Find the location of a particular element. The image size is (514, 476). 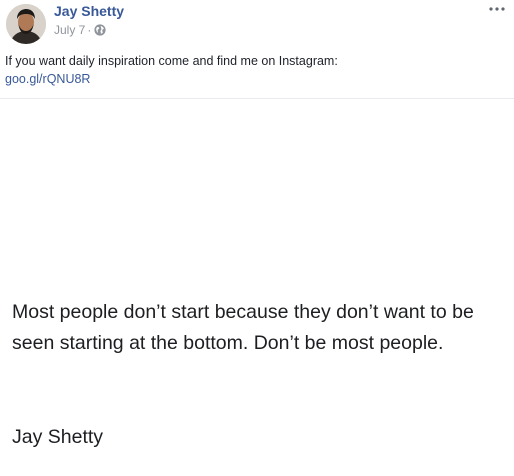

globe-icon is located at coordinates (100, 30).